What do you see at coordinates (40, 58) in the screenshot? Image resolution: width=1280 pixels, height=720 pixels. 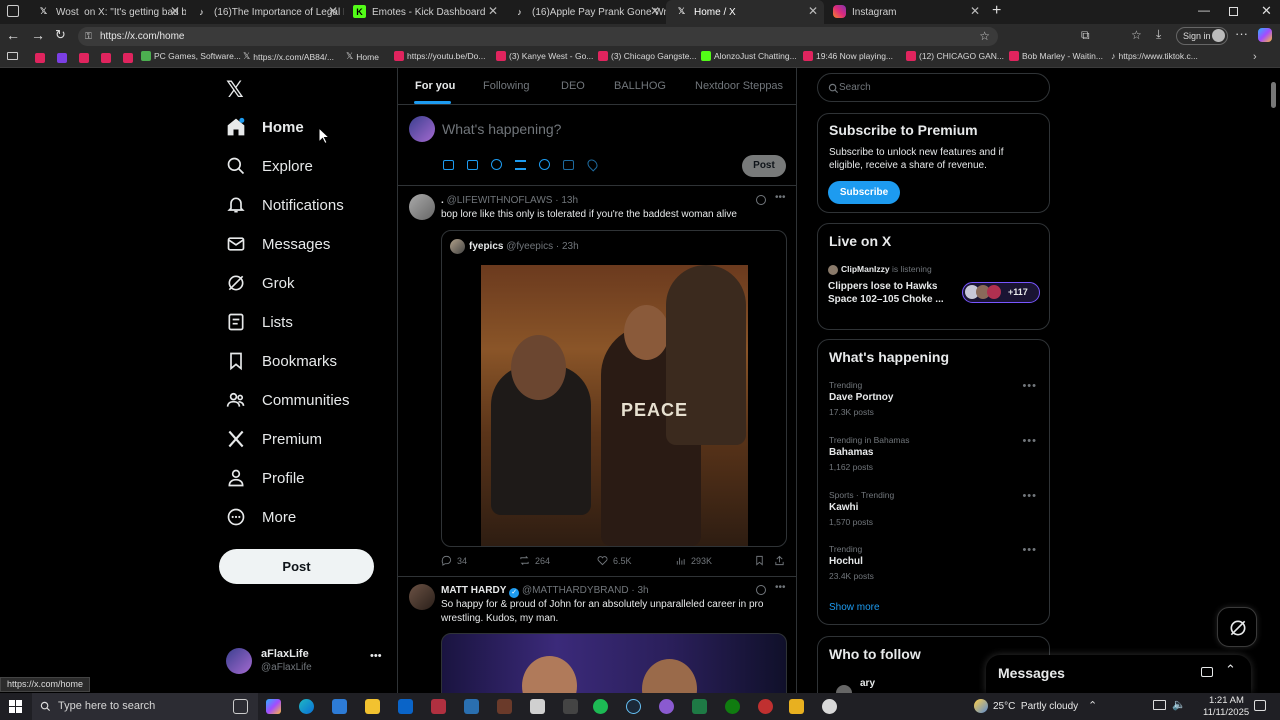 I see `bookmark-favicon-icon` at bounding box center [40, 58].